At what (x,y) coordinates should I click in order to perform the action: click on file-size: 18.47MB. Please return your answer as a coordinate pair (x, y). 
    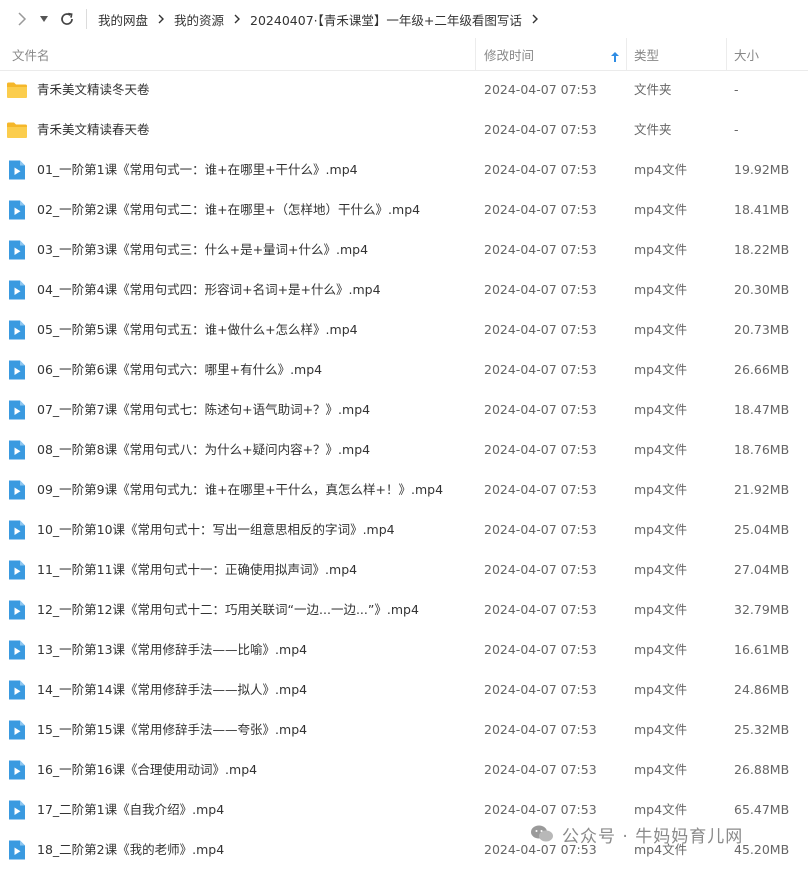
    Looking at the image, I should click on (762, 409).